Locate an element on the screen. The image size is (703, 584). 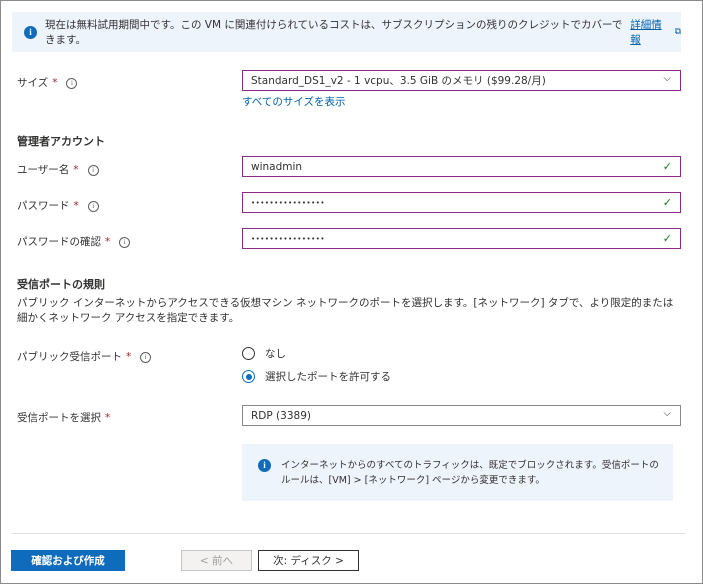
footer-divider is located at coordinates (348, 533).